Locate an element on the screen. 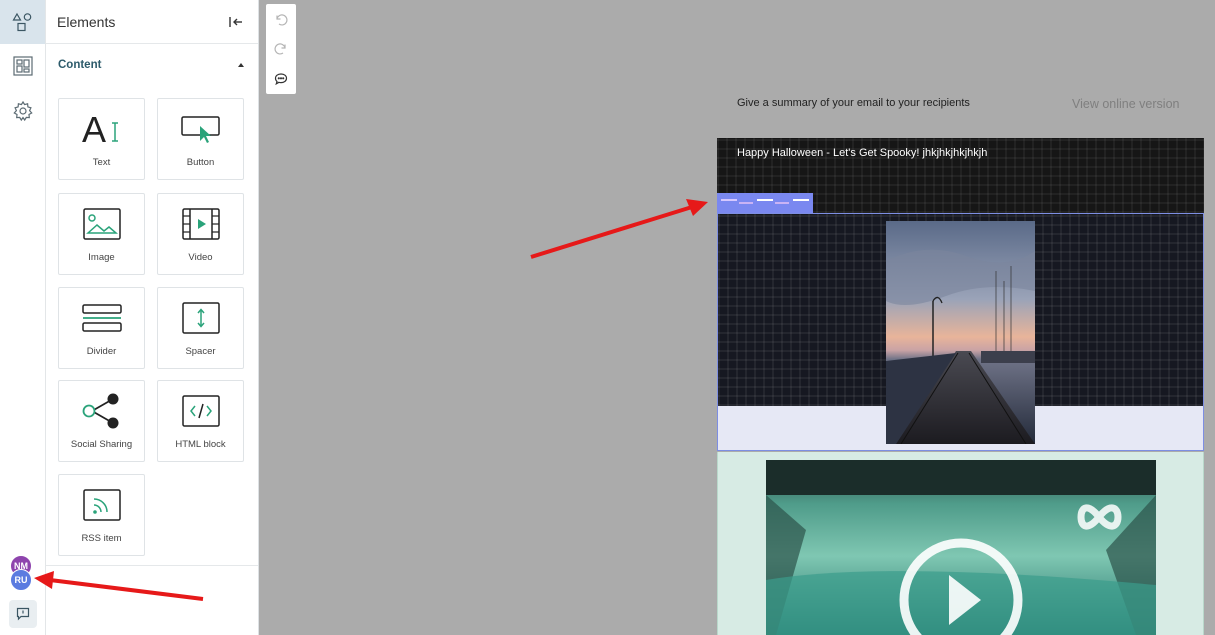 The height and width of the screenshot is (635, 1215). rail-settings-button is located at coordinates (22, 111).